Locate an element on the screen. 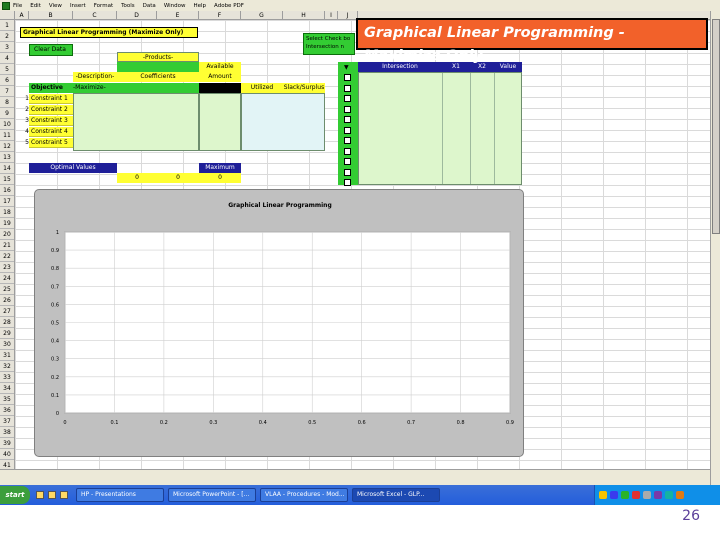 The width and height of the screenshot is (720, 540). column-header-b: B is located at coordinates (51, 15).